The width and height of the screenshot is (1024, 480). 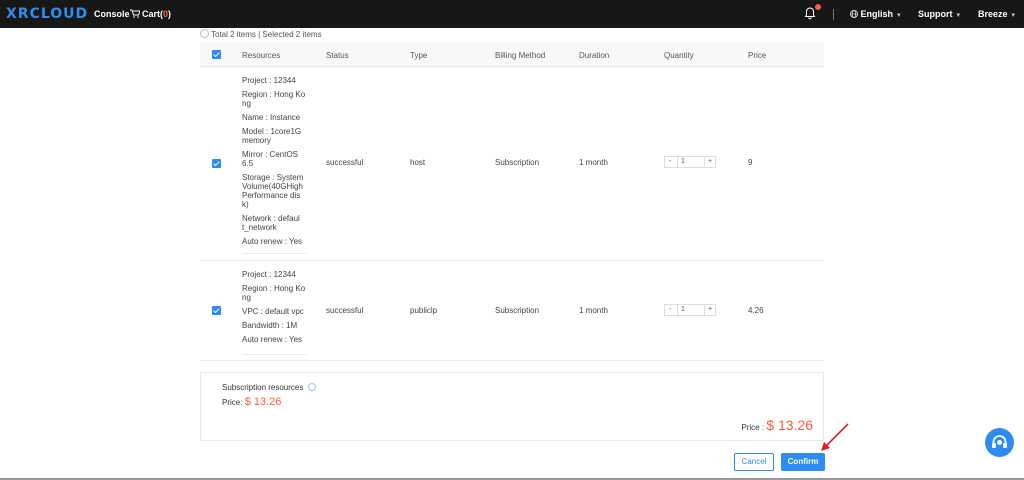 What do you see at coordinates (271, 117) in the screenshot?
I see `resource-line: Name : Instance` at bounding box center [271, 117].